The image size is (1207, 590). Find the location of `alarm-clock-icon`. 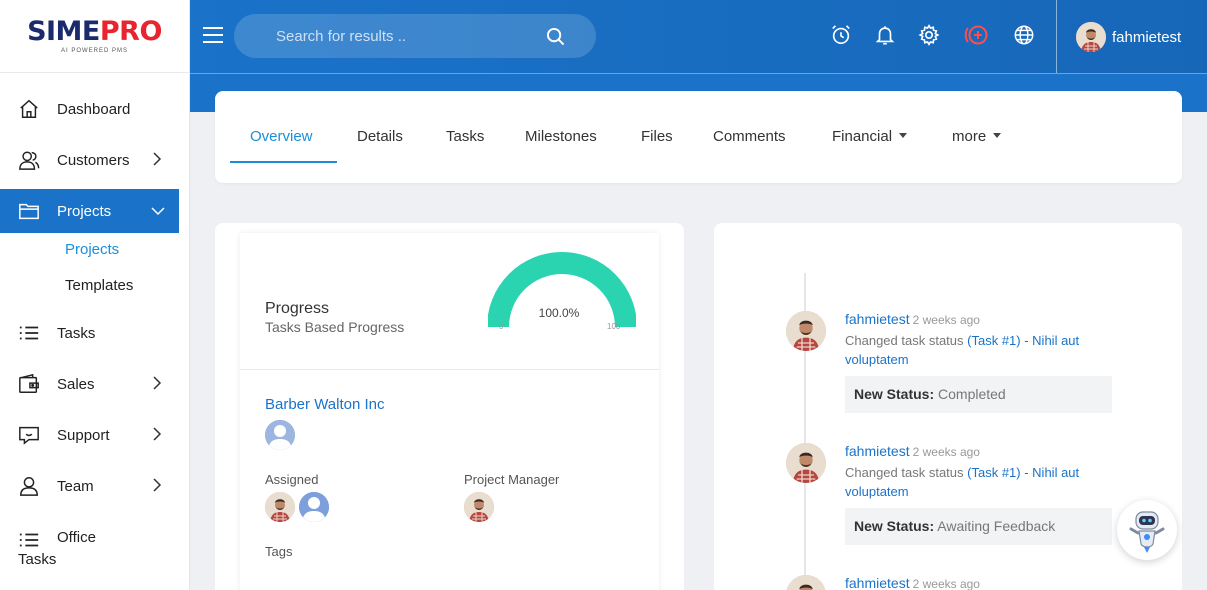

alarm-clock-icon is located at coordinates (841, 35).